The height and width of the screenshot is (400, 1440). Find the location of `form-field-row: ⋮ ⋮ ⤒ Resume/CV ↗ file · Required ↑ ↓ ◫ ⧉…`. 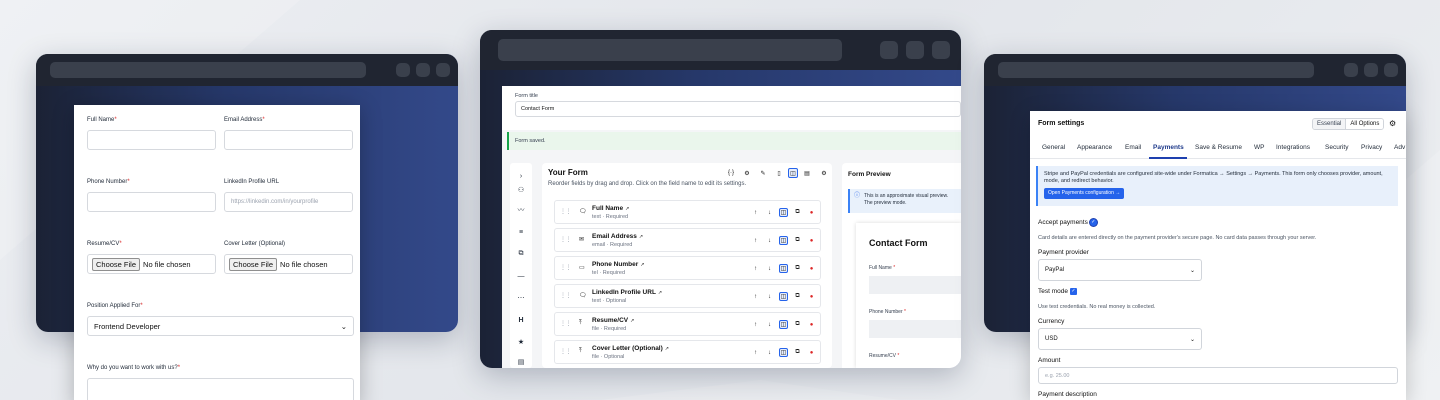

form-field-row: ⋮ ⋮ ⤒ Resume/CV ↗ file · Required ↑ ↓ ◫ ⧉… is located at coordinates (687, 324).